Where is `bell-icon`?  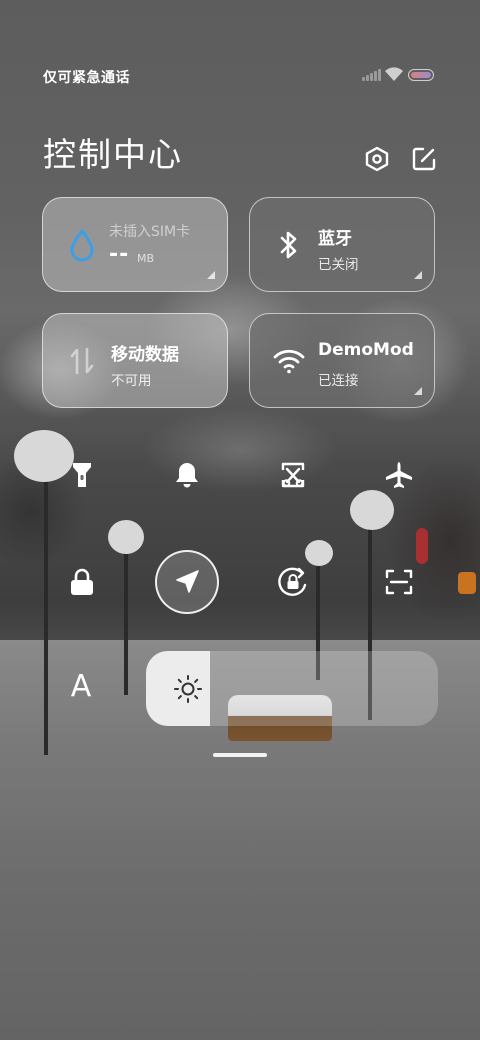
bell-icon is located at coordinates (187, 475).